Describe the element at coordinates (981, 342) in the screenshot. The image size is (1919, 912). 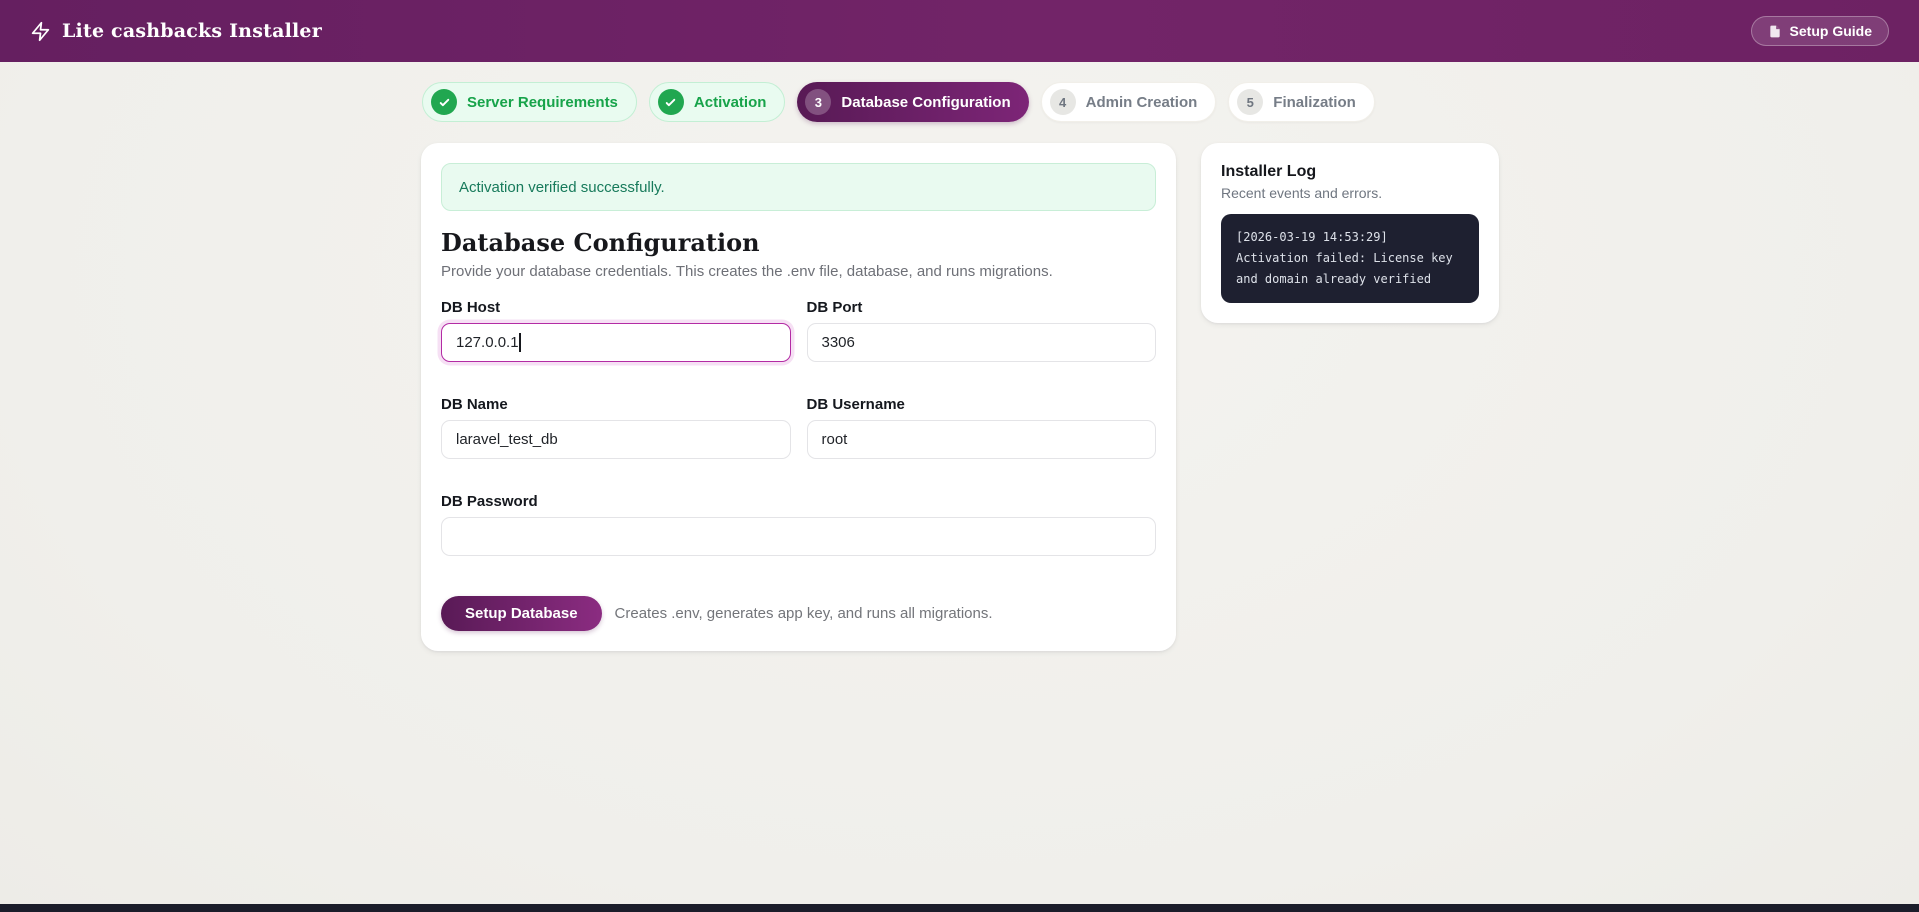
I see `db-port-input` at that location.